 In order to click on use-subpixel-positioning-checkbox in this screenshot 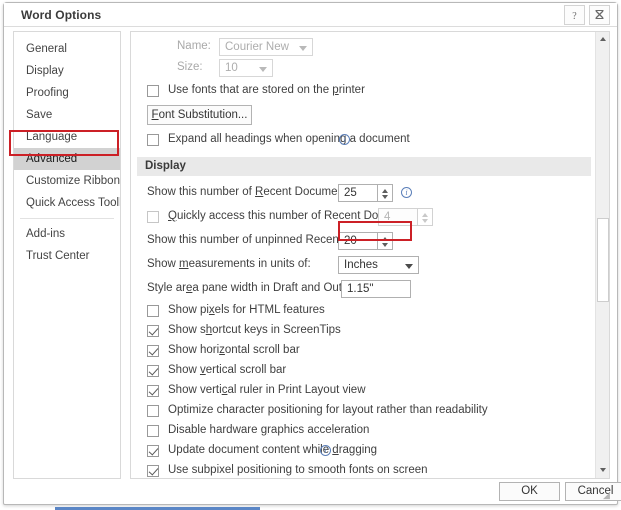, I will do `click(153, 471)`.